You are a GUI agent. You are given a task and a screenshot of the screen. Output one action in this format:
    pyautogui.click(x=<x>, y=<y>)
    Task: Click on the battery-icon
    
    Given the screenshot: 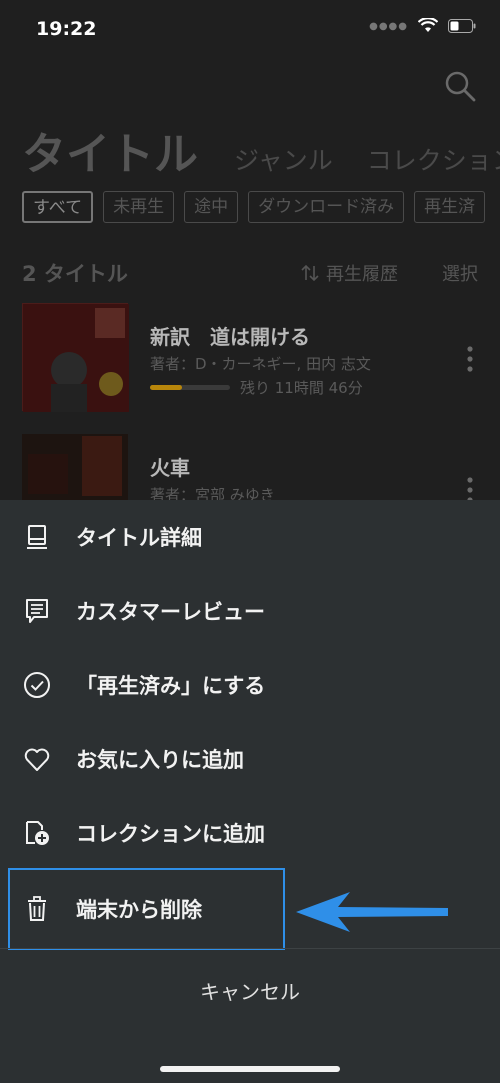 What is the action you would take?
    pyautogui.click(x=462, y=26)
    